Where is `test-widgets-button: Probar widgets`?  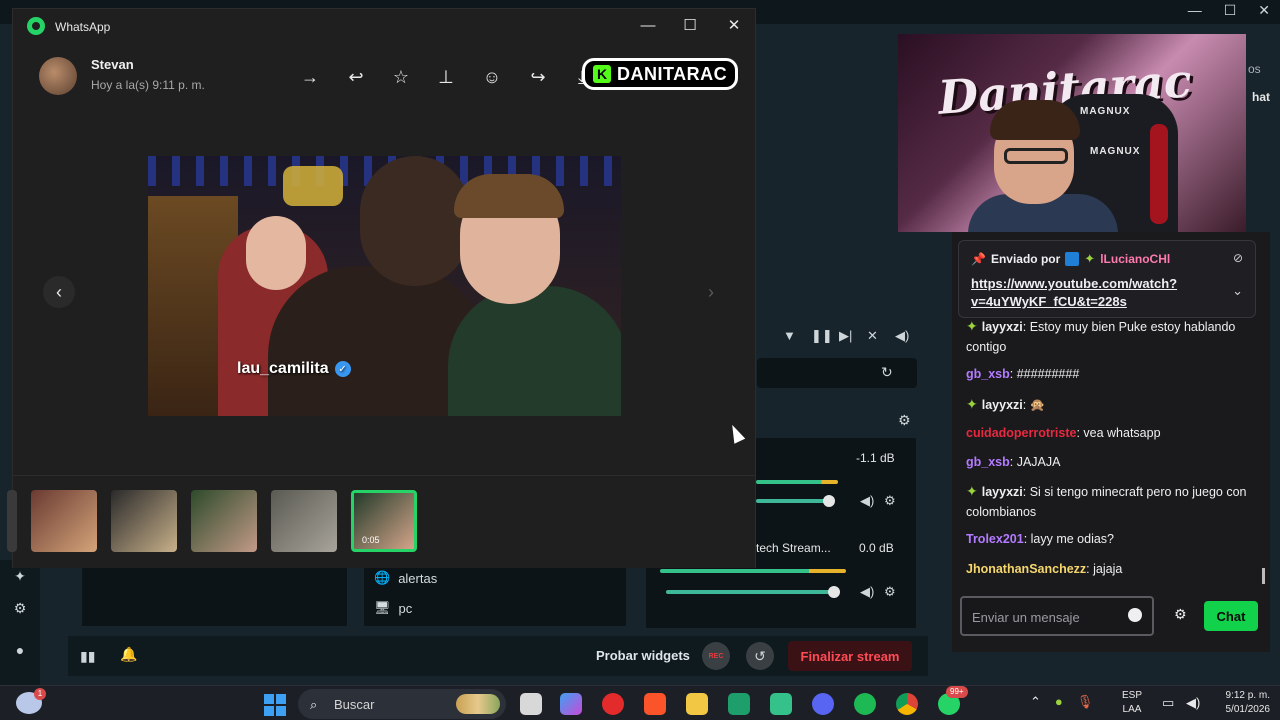
test-widgets-button: Probar widgets is located at coordinates (643, 655).